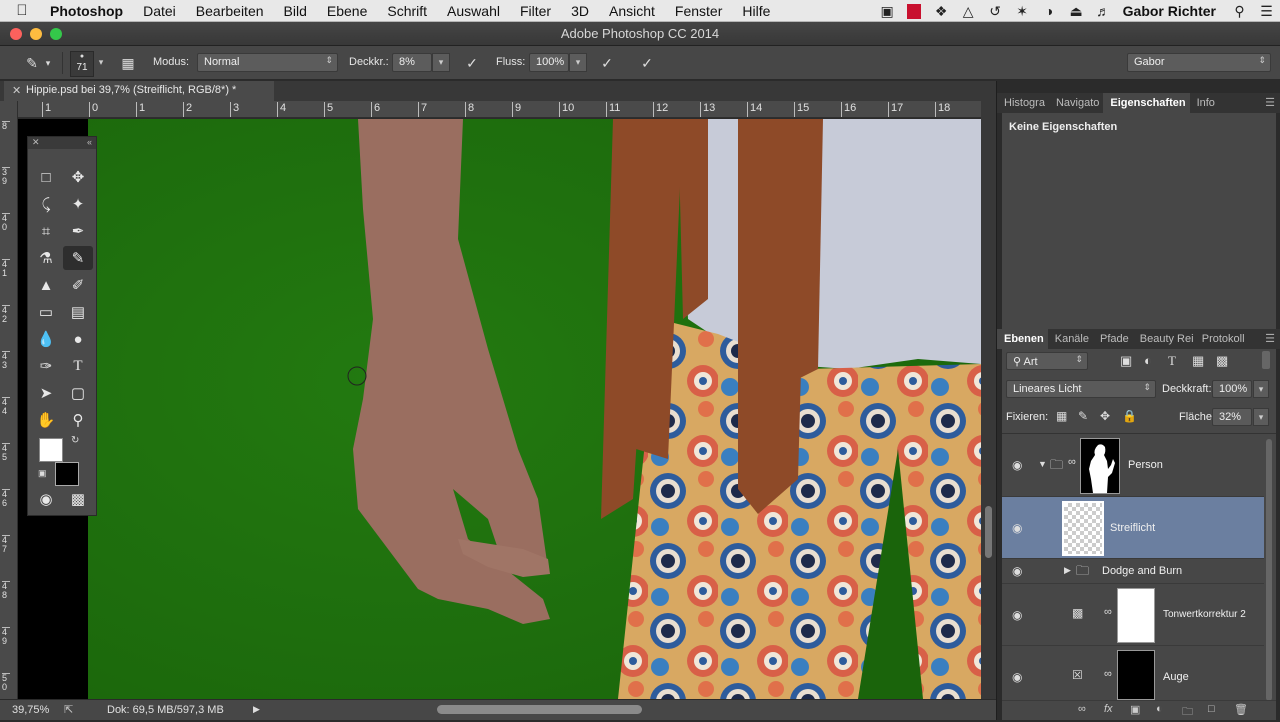 The width and height of the screenshot is (1280, 722). What do you see at coordinates (1049, 11) in the screenshot?
I see `wifi-icon: ◑` at bounding box center [1049, 11].